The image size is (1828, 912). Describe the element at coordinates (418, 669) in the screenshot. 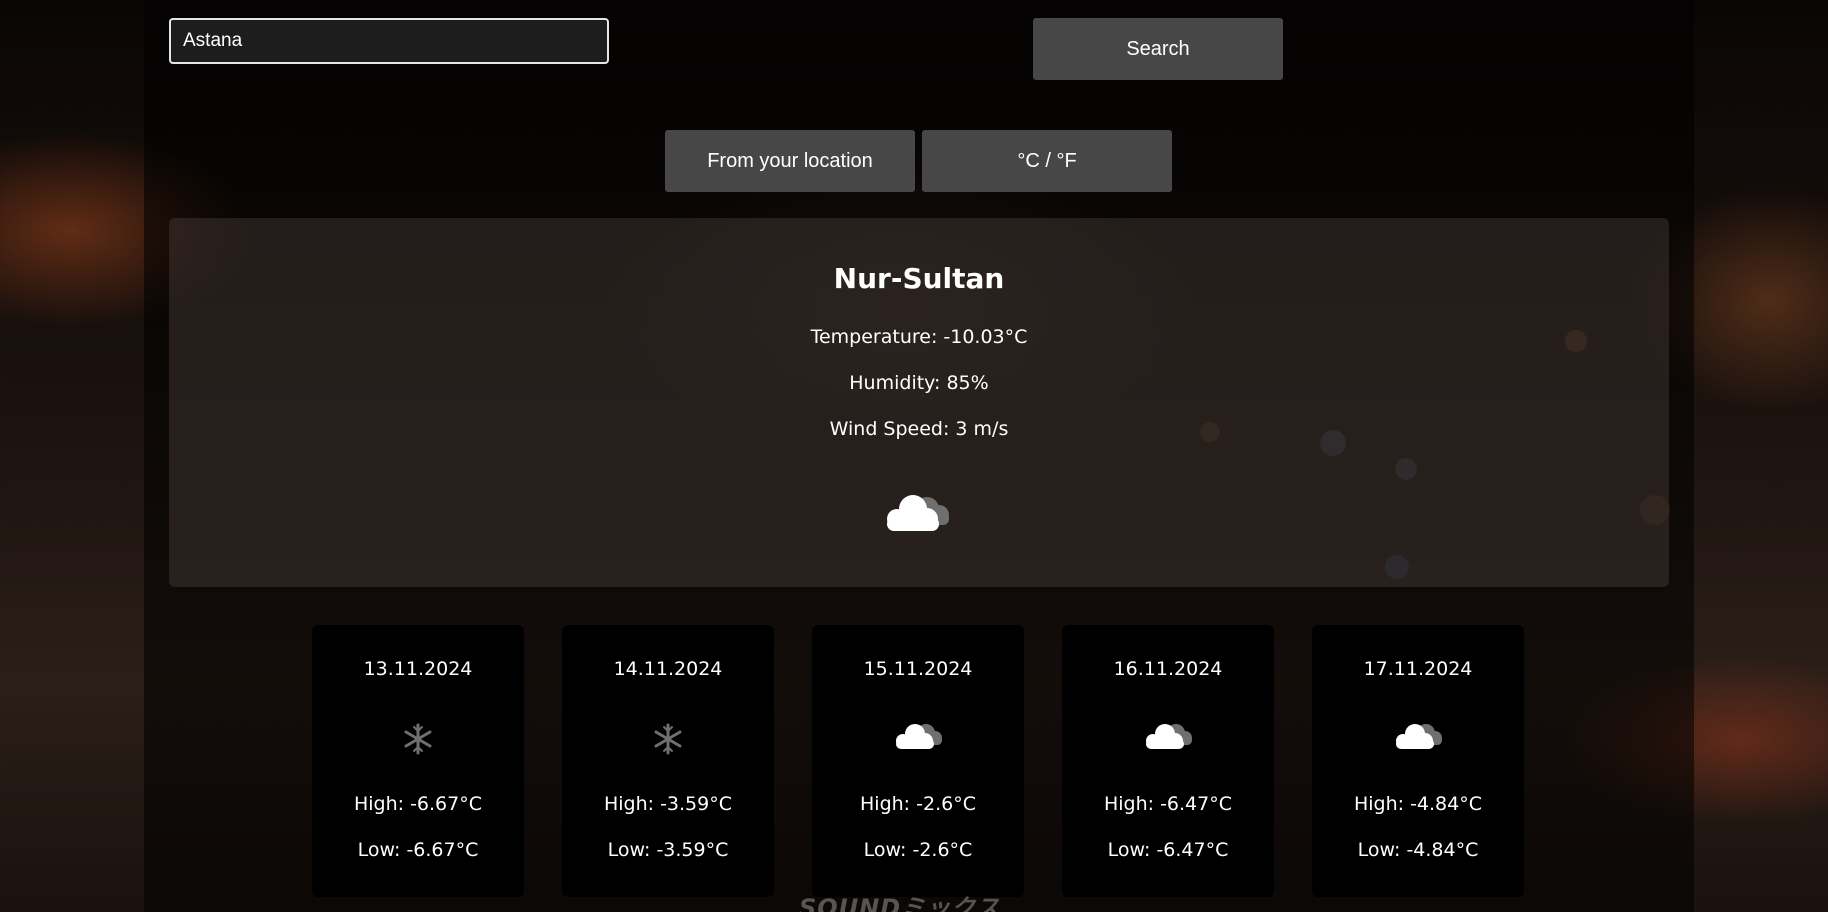

I see `forecast-date: 13.11.2024` at that location.